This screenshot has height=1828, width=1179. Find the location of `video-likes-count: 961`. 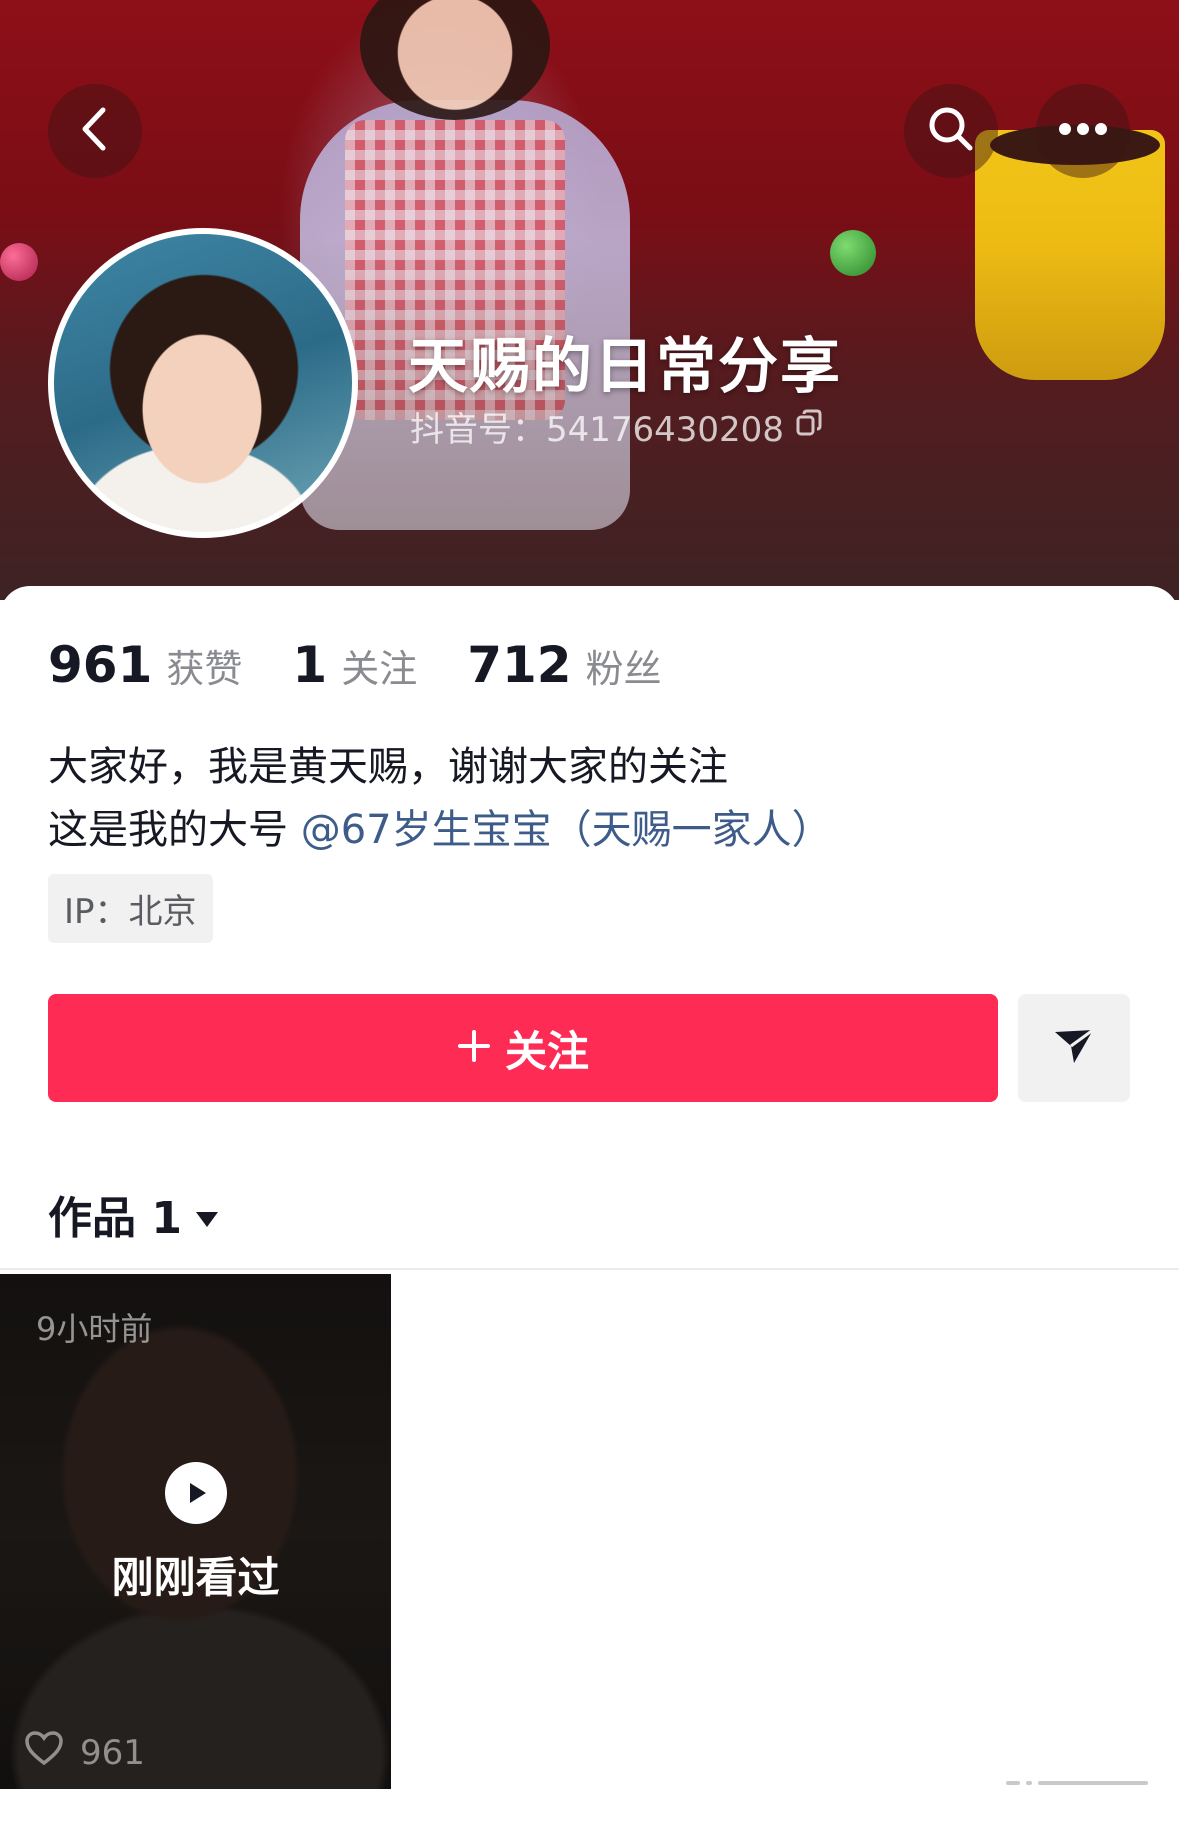

video-likes-count: 961 is located at coordinates (112, 1752).